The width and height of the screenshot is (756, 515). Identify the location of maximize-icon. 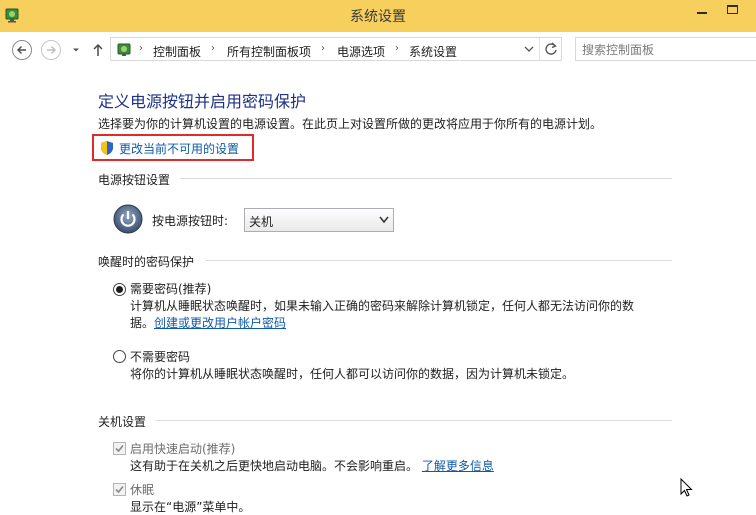
(732, 9).